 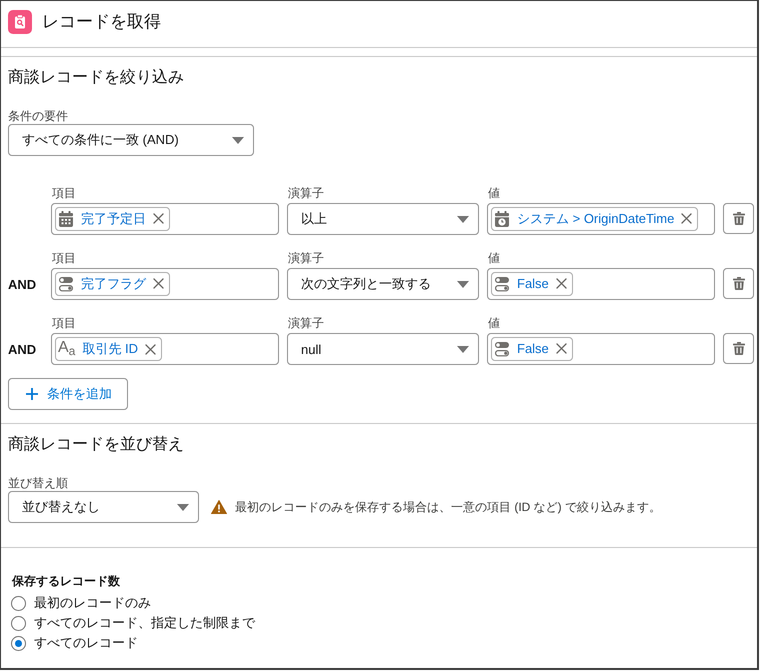 What do you see at coordinates (165, 349) in the screenshot?
I see `field-input: A$_{a}$ 取引先 ID` at bounding box center [165, 349].